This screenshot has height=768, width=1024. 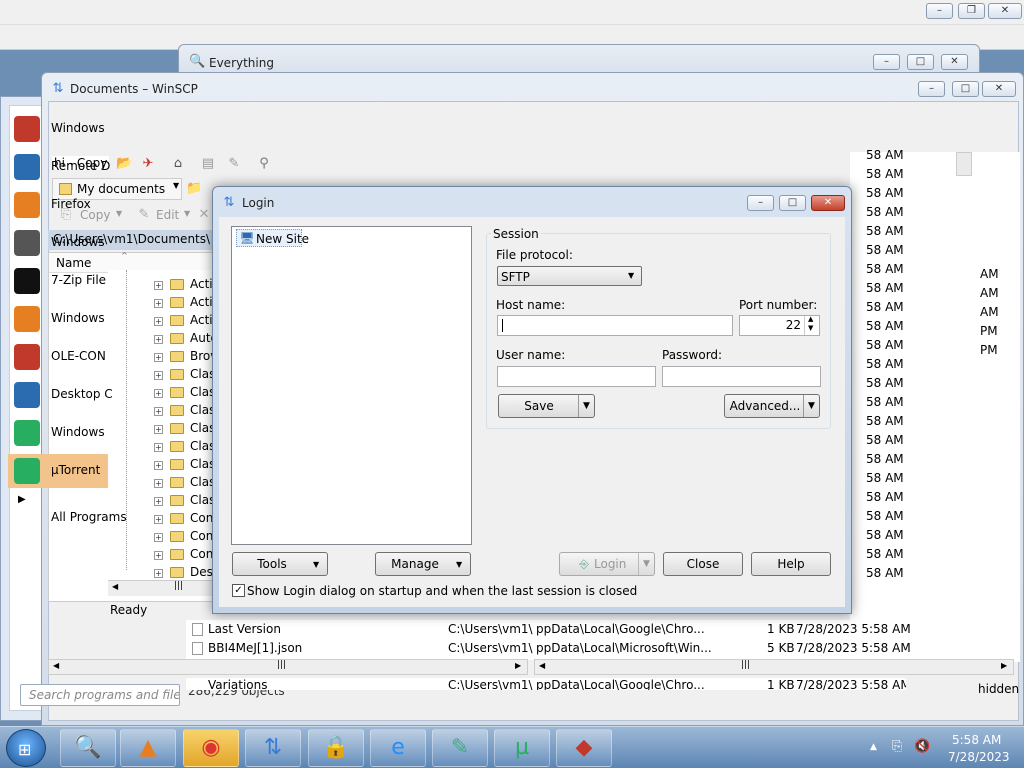 I want to click on login-dropdown-icon: ▼, so click(x=646, y=564).